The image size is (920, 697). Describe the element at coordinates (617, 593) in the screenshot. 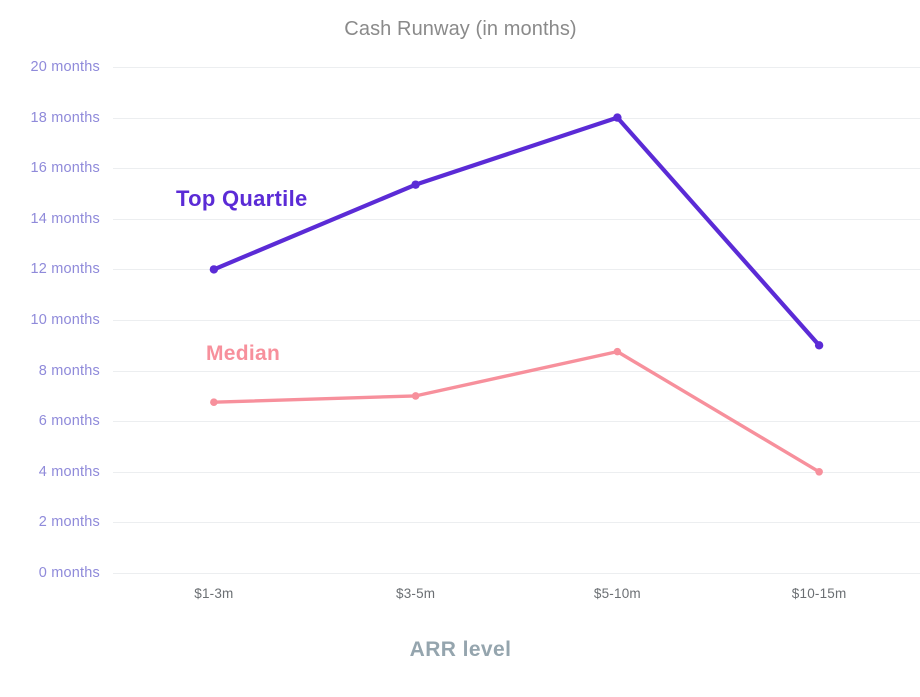

I see `x-axis-tick-label: $5-10m` at that location.